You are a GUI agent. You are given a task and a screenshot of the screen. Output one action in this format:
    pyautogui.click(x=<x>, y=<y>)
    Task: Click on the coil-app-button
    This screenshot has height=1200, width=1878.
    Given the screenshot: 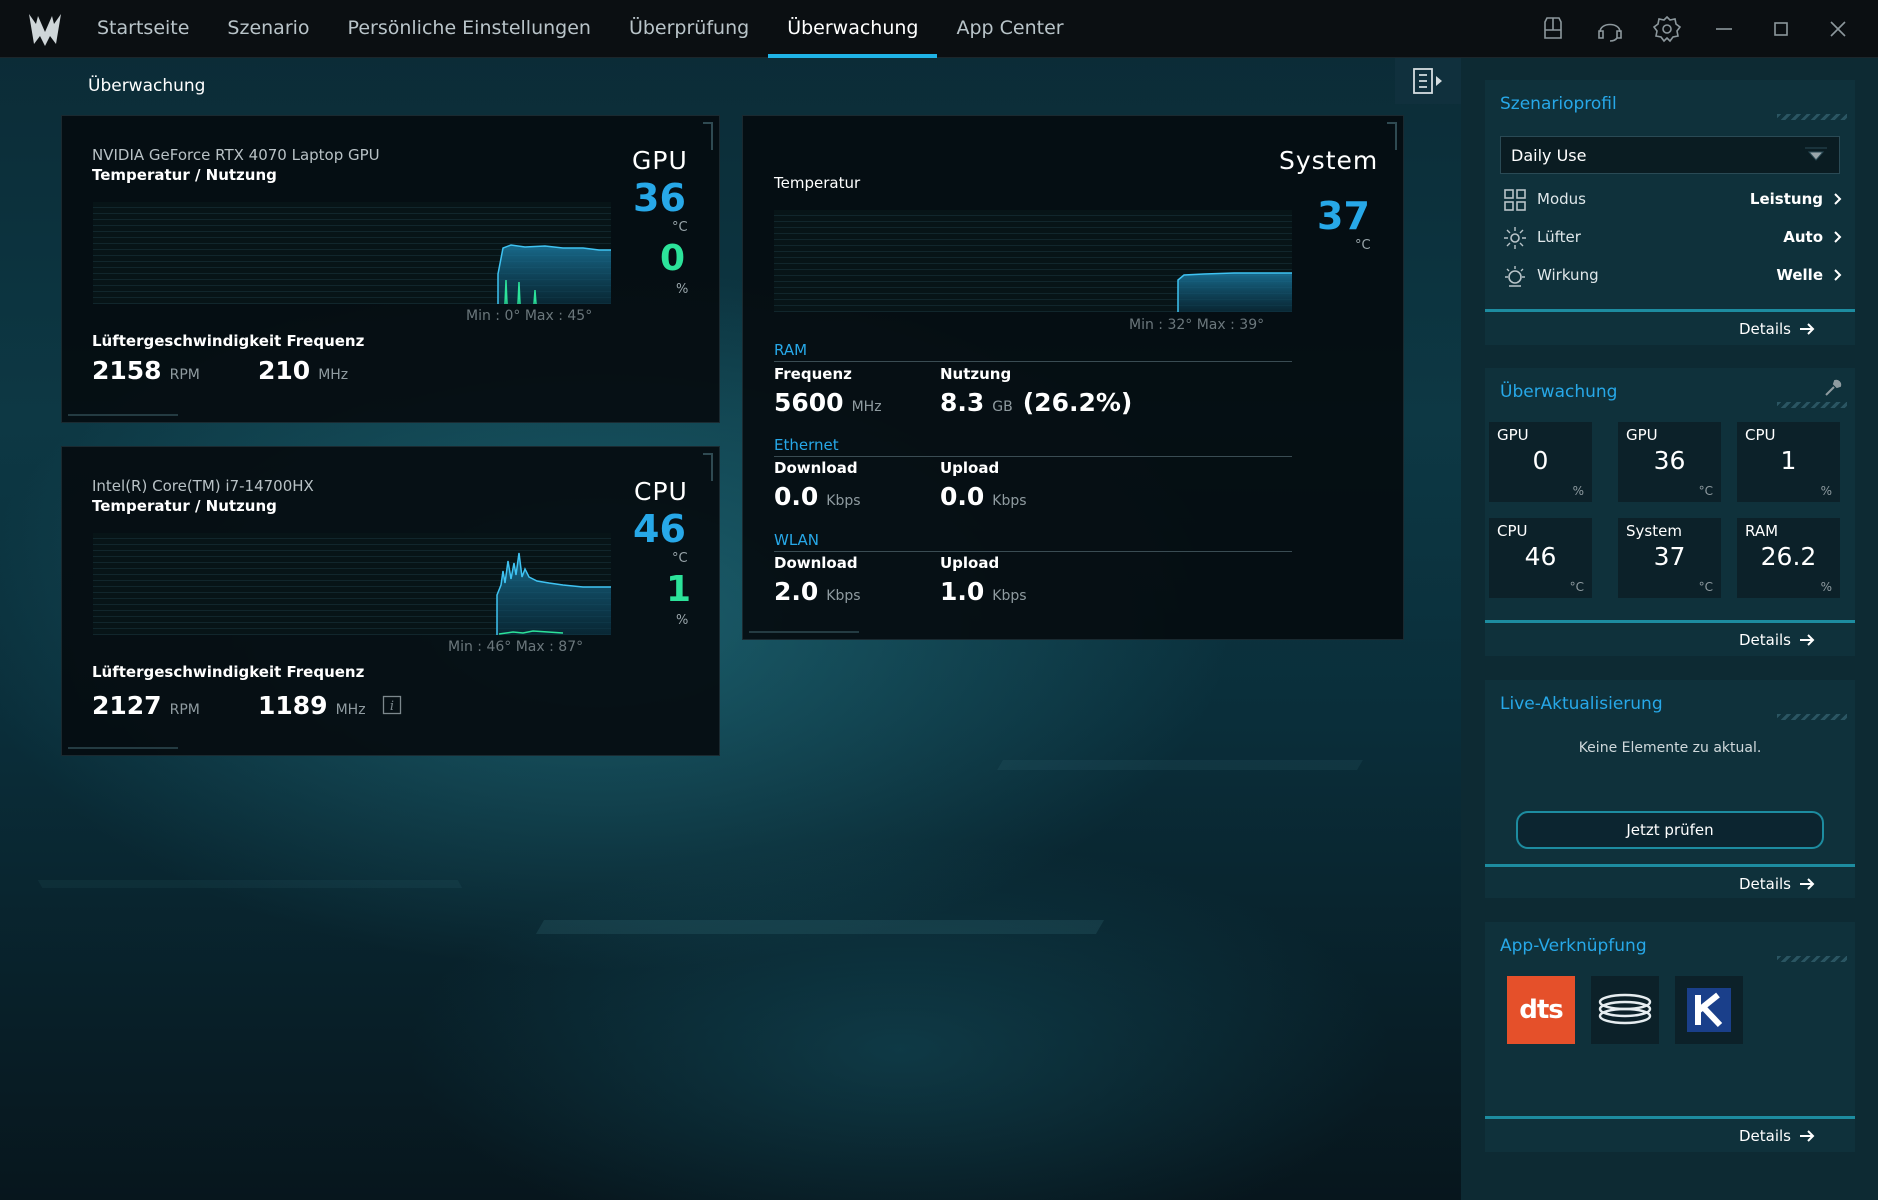 What is the action you would take?
    pyautogui.click(x=1625, y=1010)
    